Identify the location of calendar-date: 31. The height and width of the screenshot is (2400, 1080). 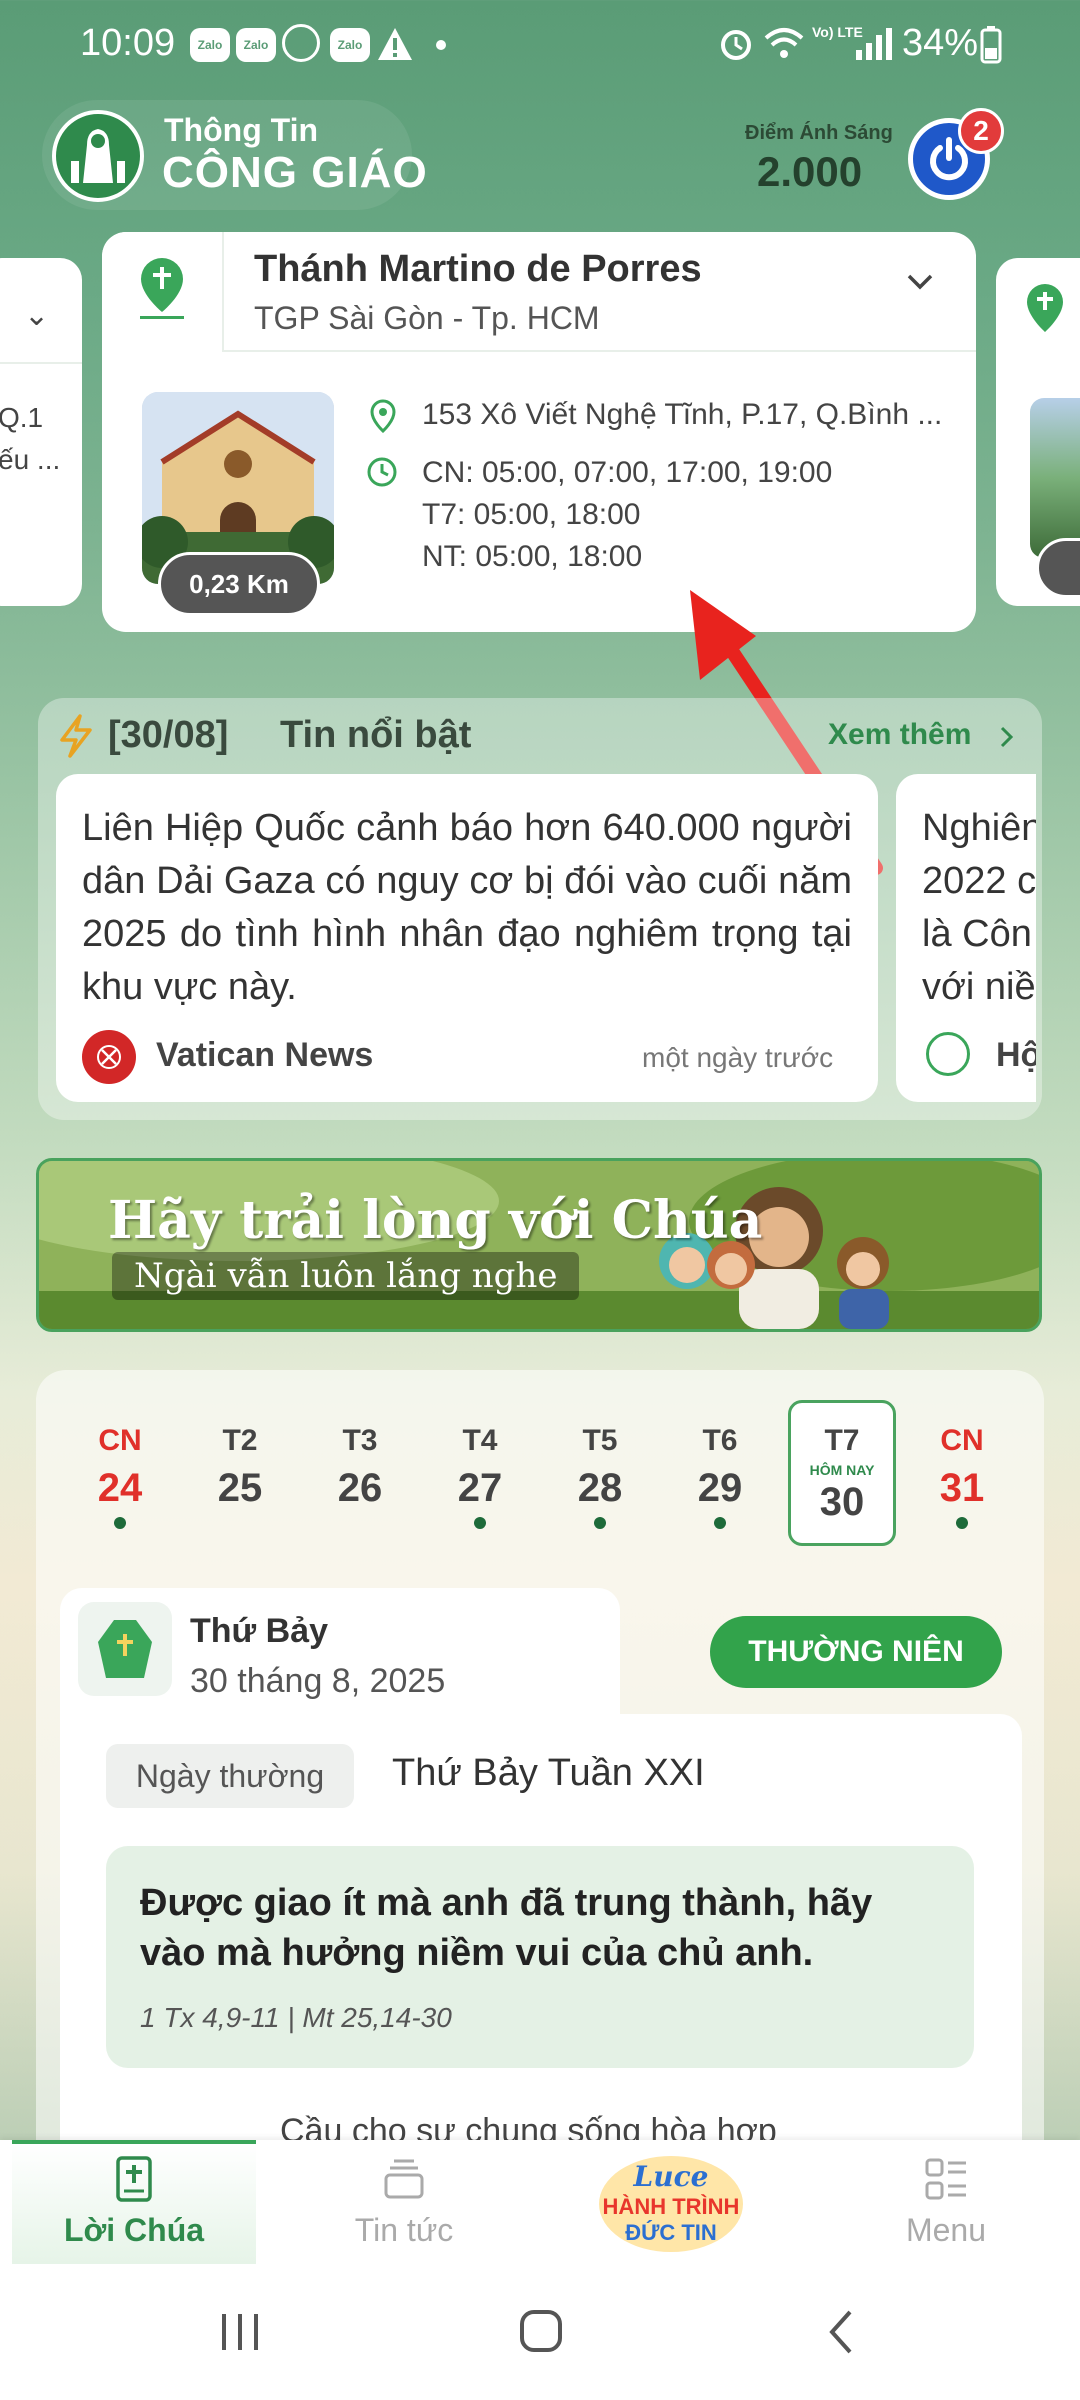
(962, 1488).